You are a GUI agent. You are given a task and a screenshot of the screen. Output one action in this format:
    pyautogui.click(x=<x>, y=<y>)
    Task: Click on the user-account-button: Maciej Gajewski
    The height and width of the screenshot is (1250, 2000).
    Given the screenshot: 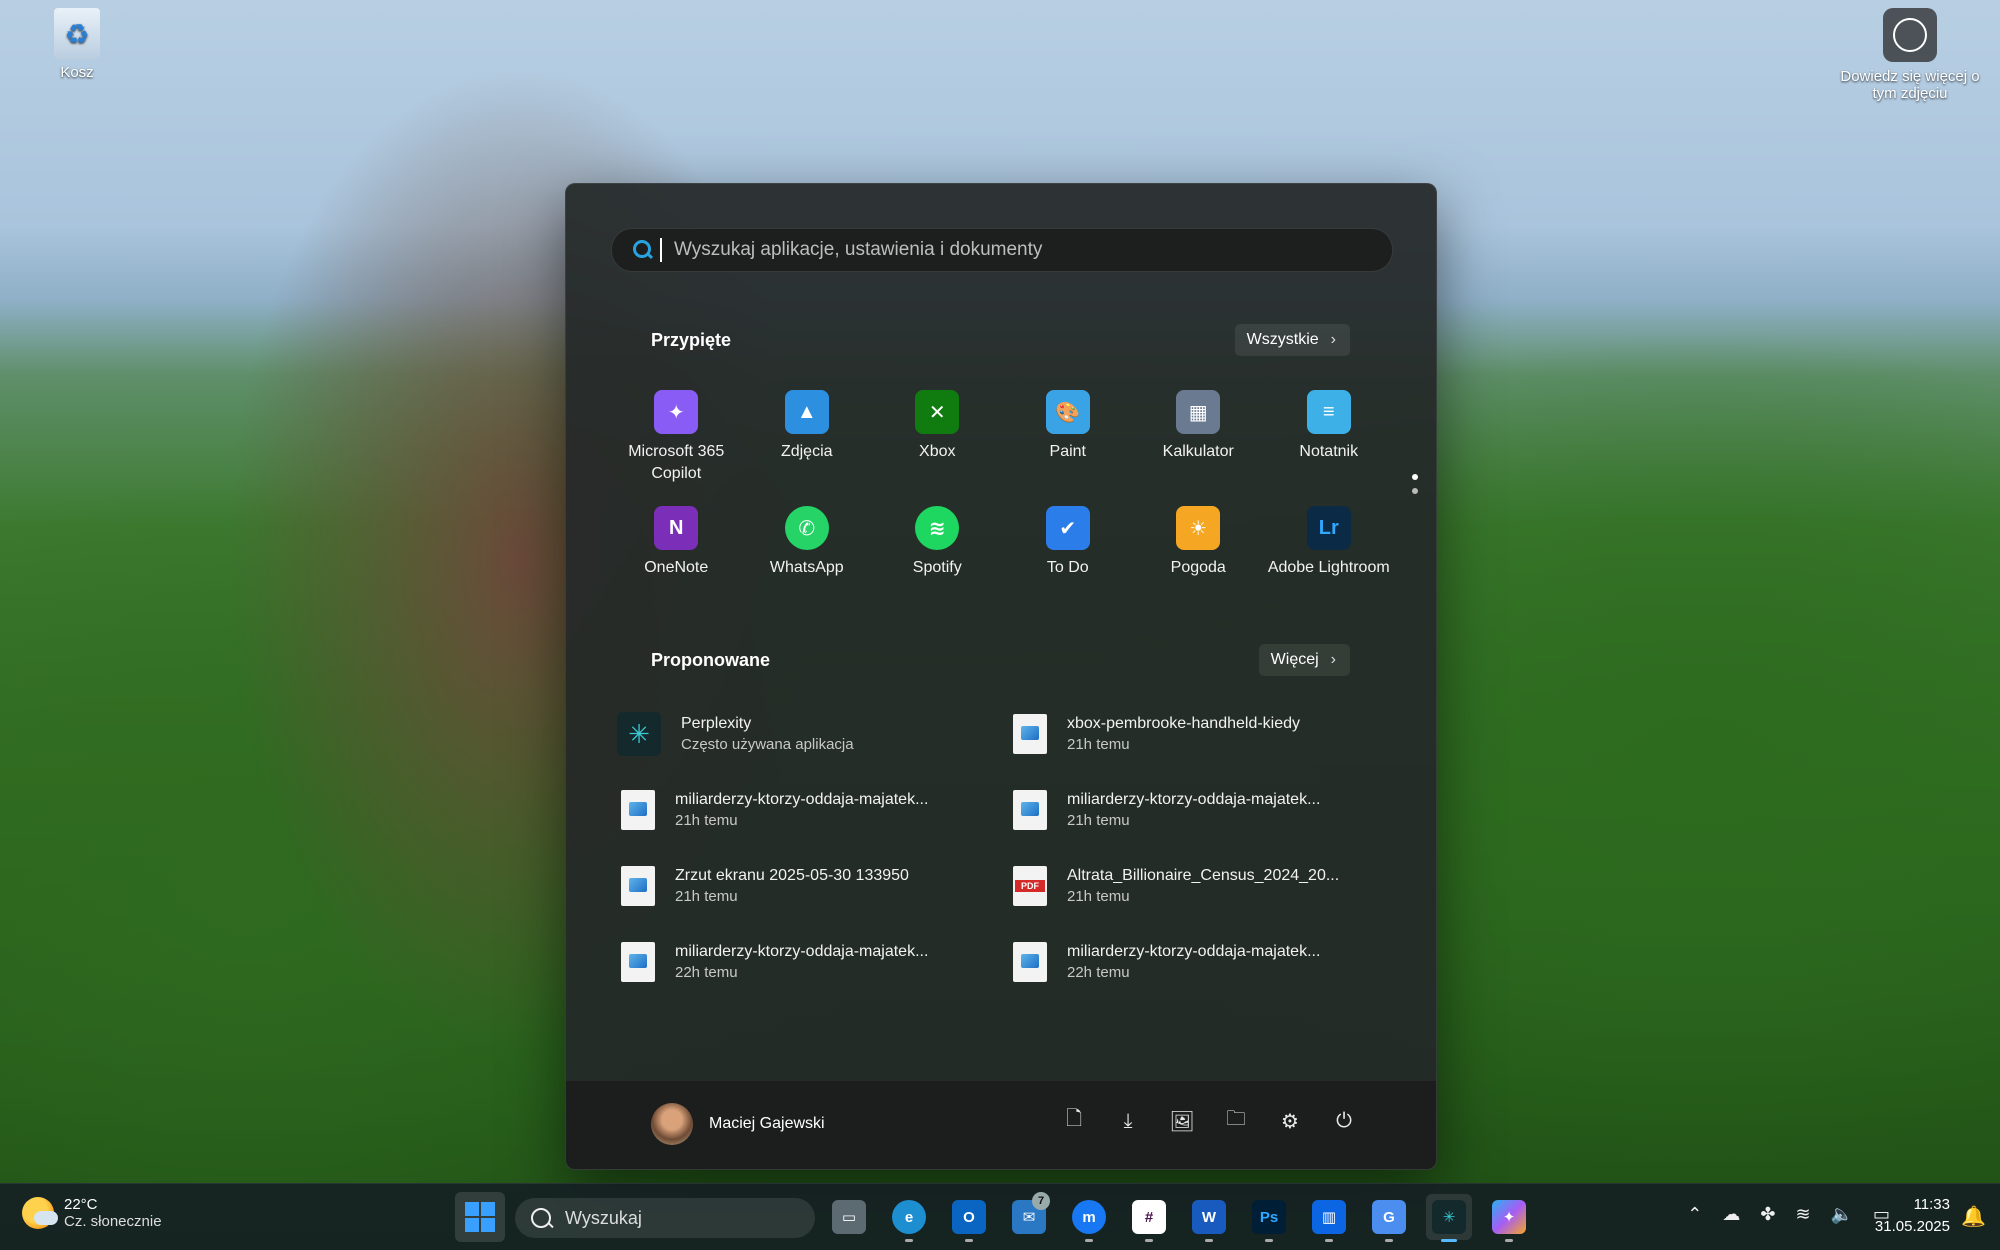 What is the action you would take?
    pyautogui.click(x=738, y=1124)
    